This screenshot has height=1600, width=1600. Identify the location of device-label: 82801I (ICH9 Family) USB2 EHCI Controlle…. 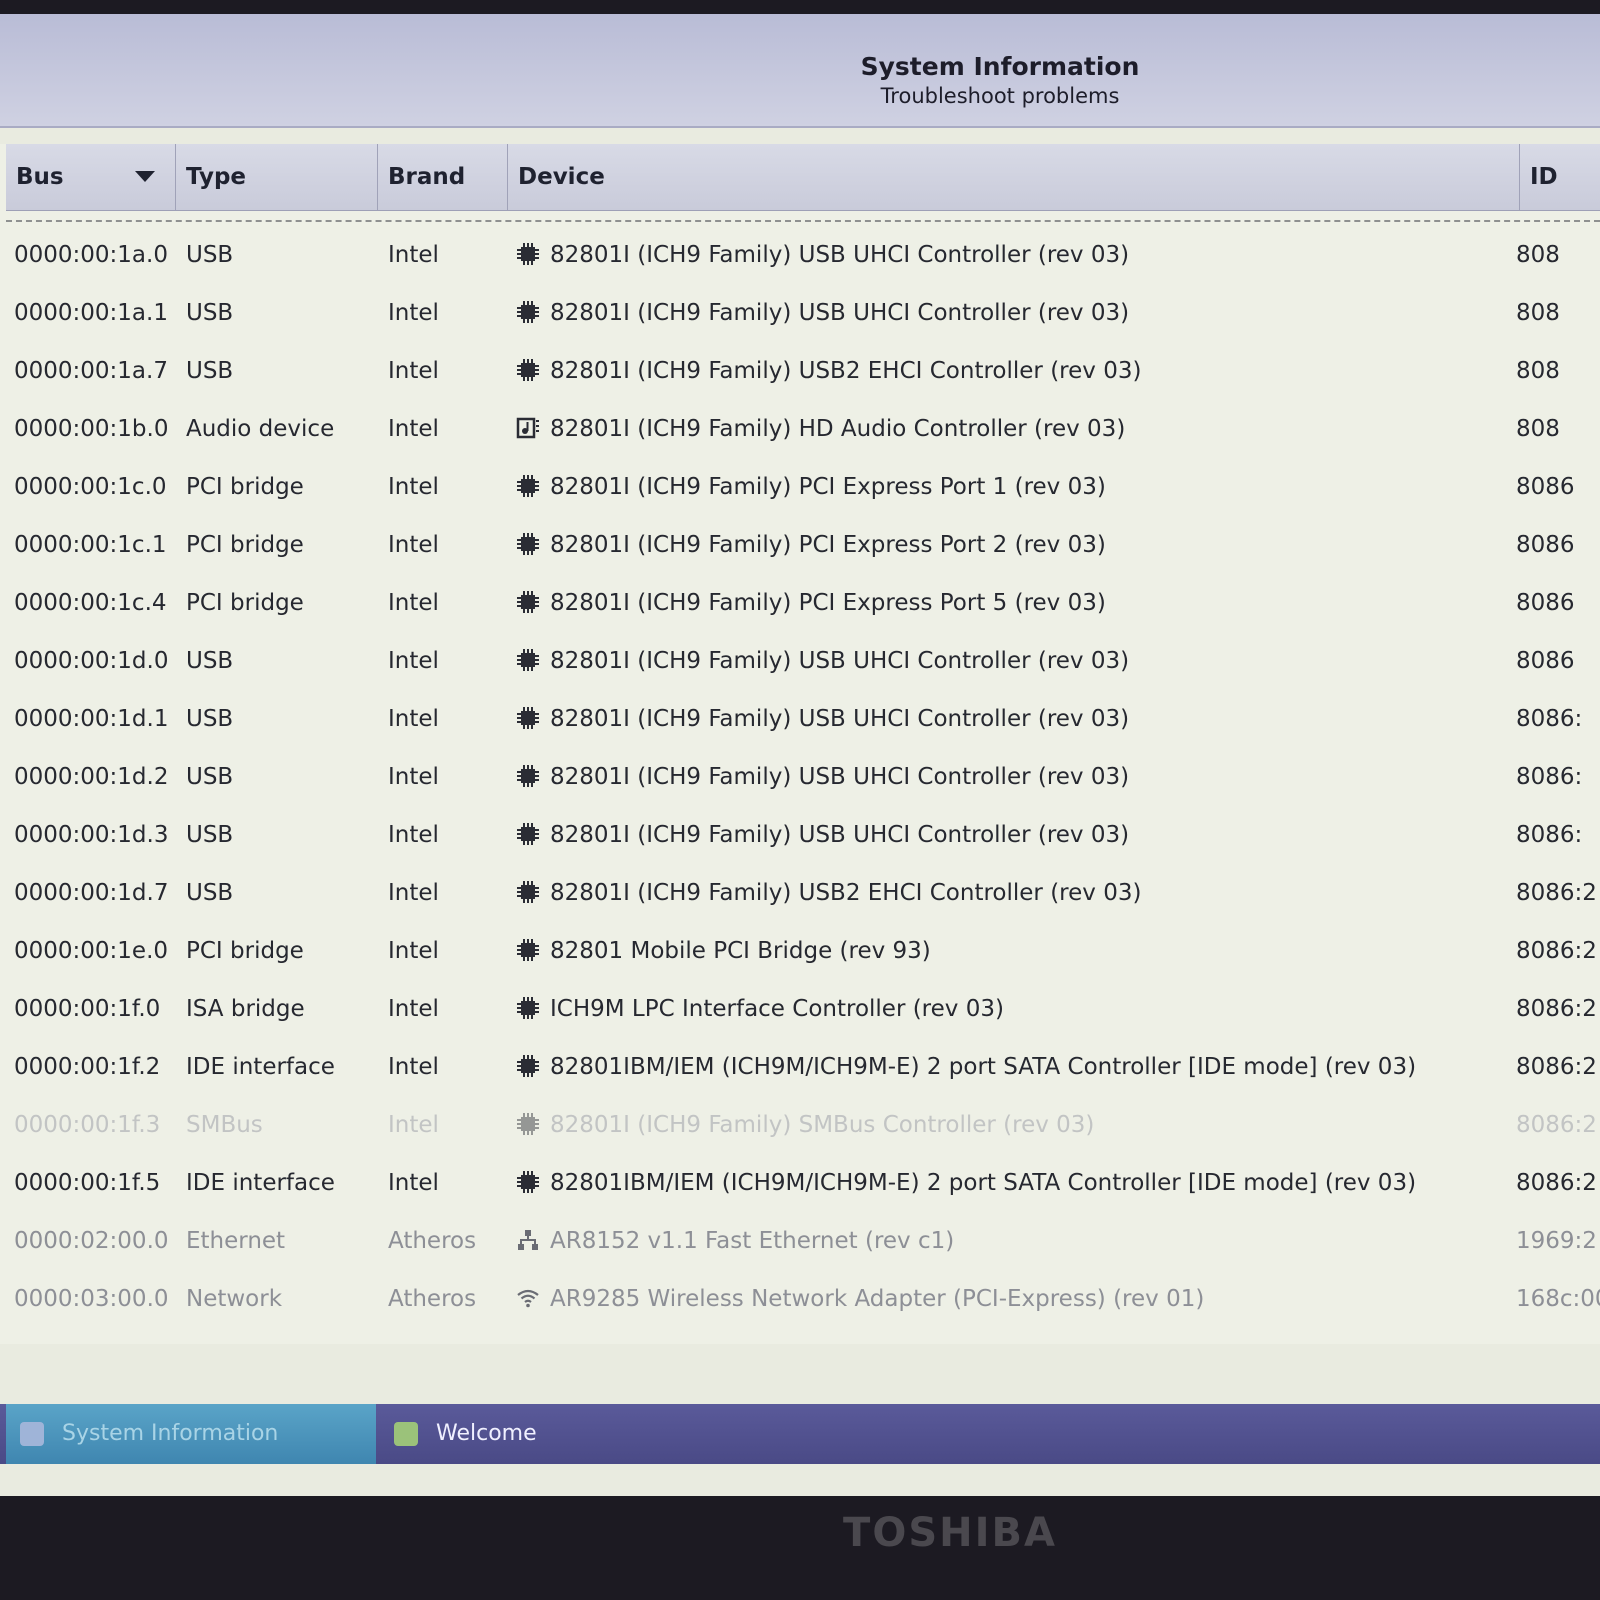
(846, 893).